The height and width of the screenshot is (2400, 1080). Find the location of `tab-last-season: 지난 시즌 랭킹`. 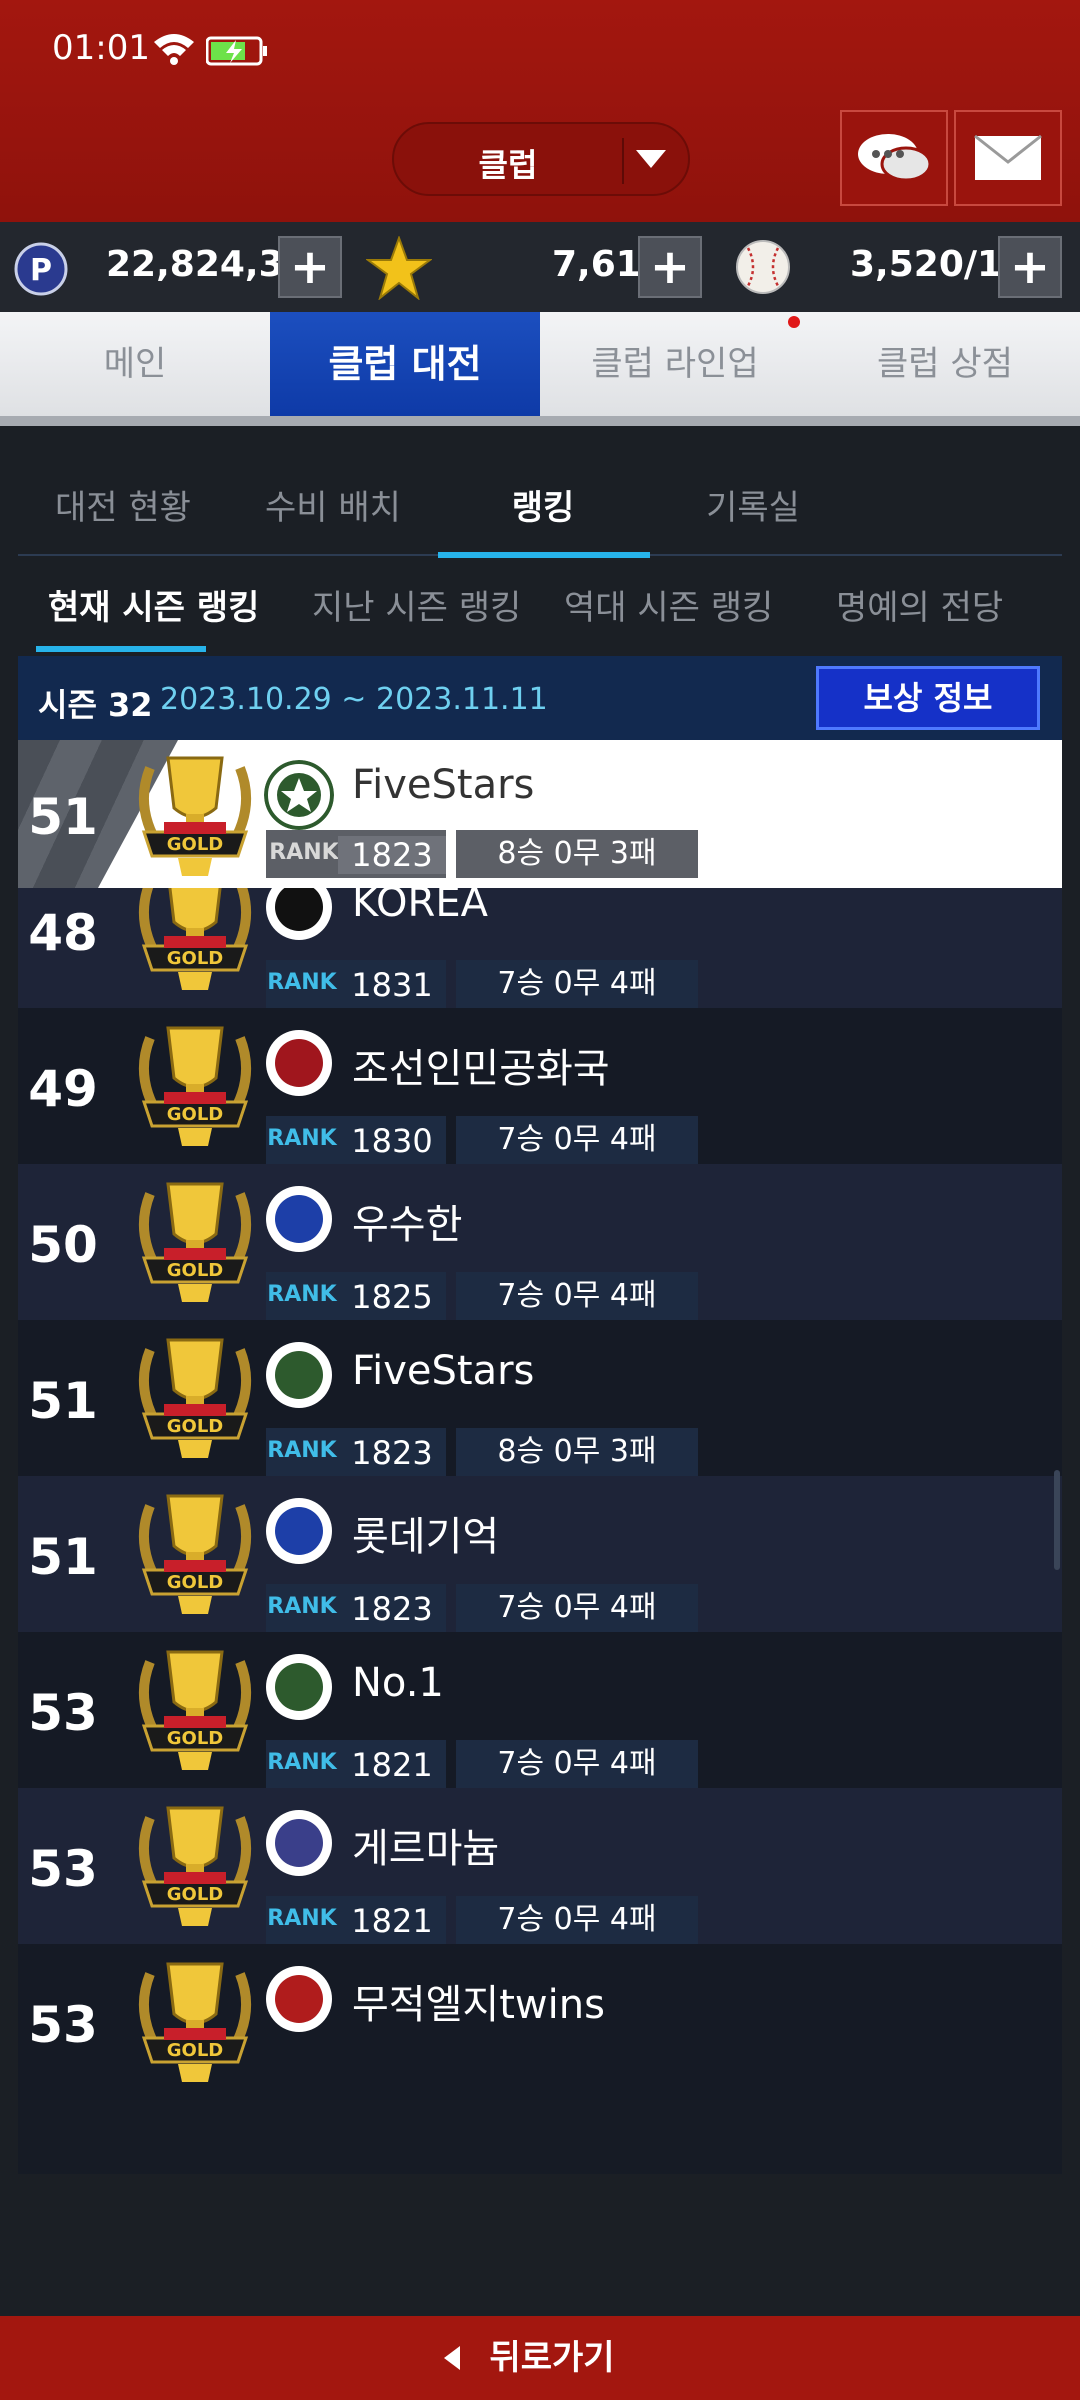

tab-last-season: 지난 시즌 랭킹 is located at coordinates (416, 604).